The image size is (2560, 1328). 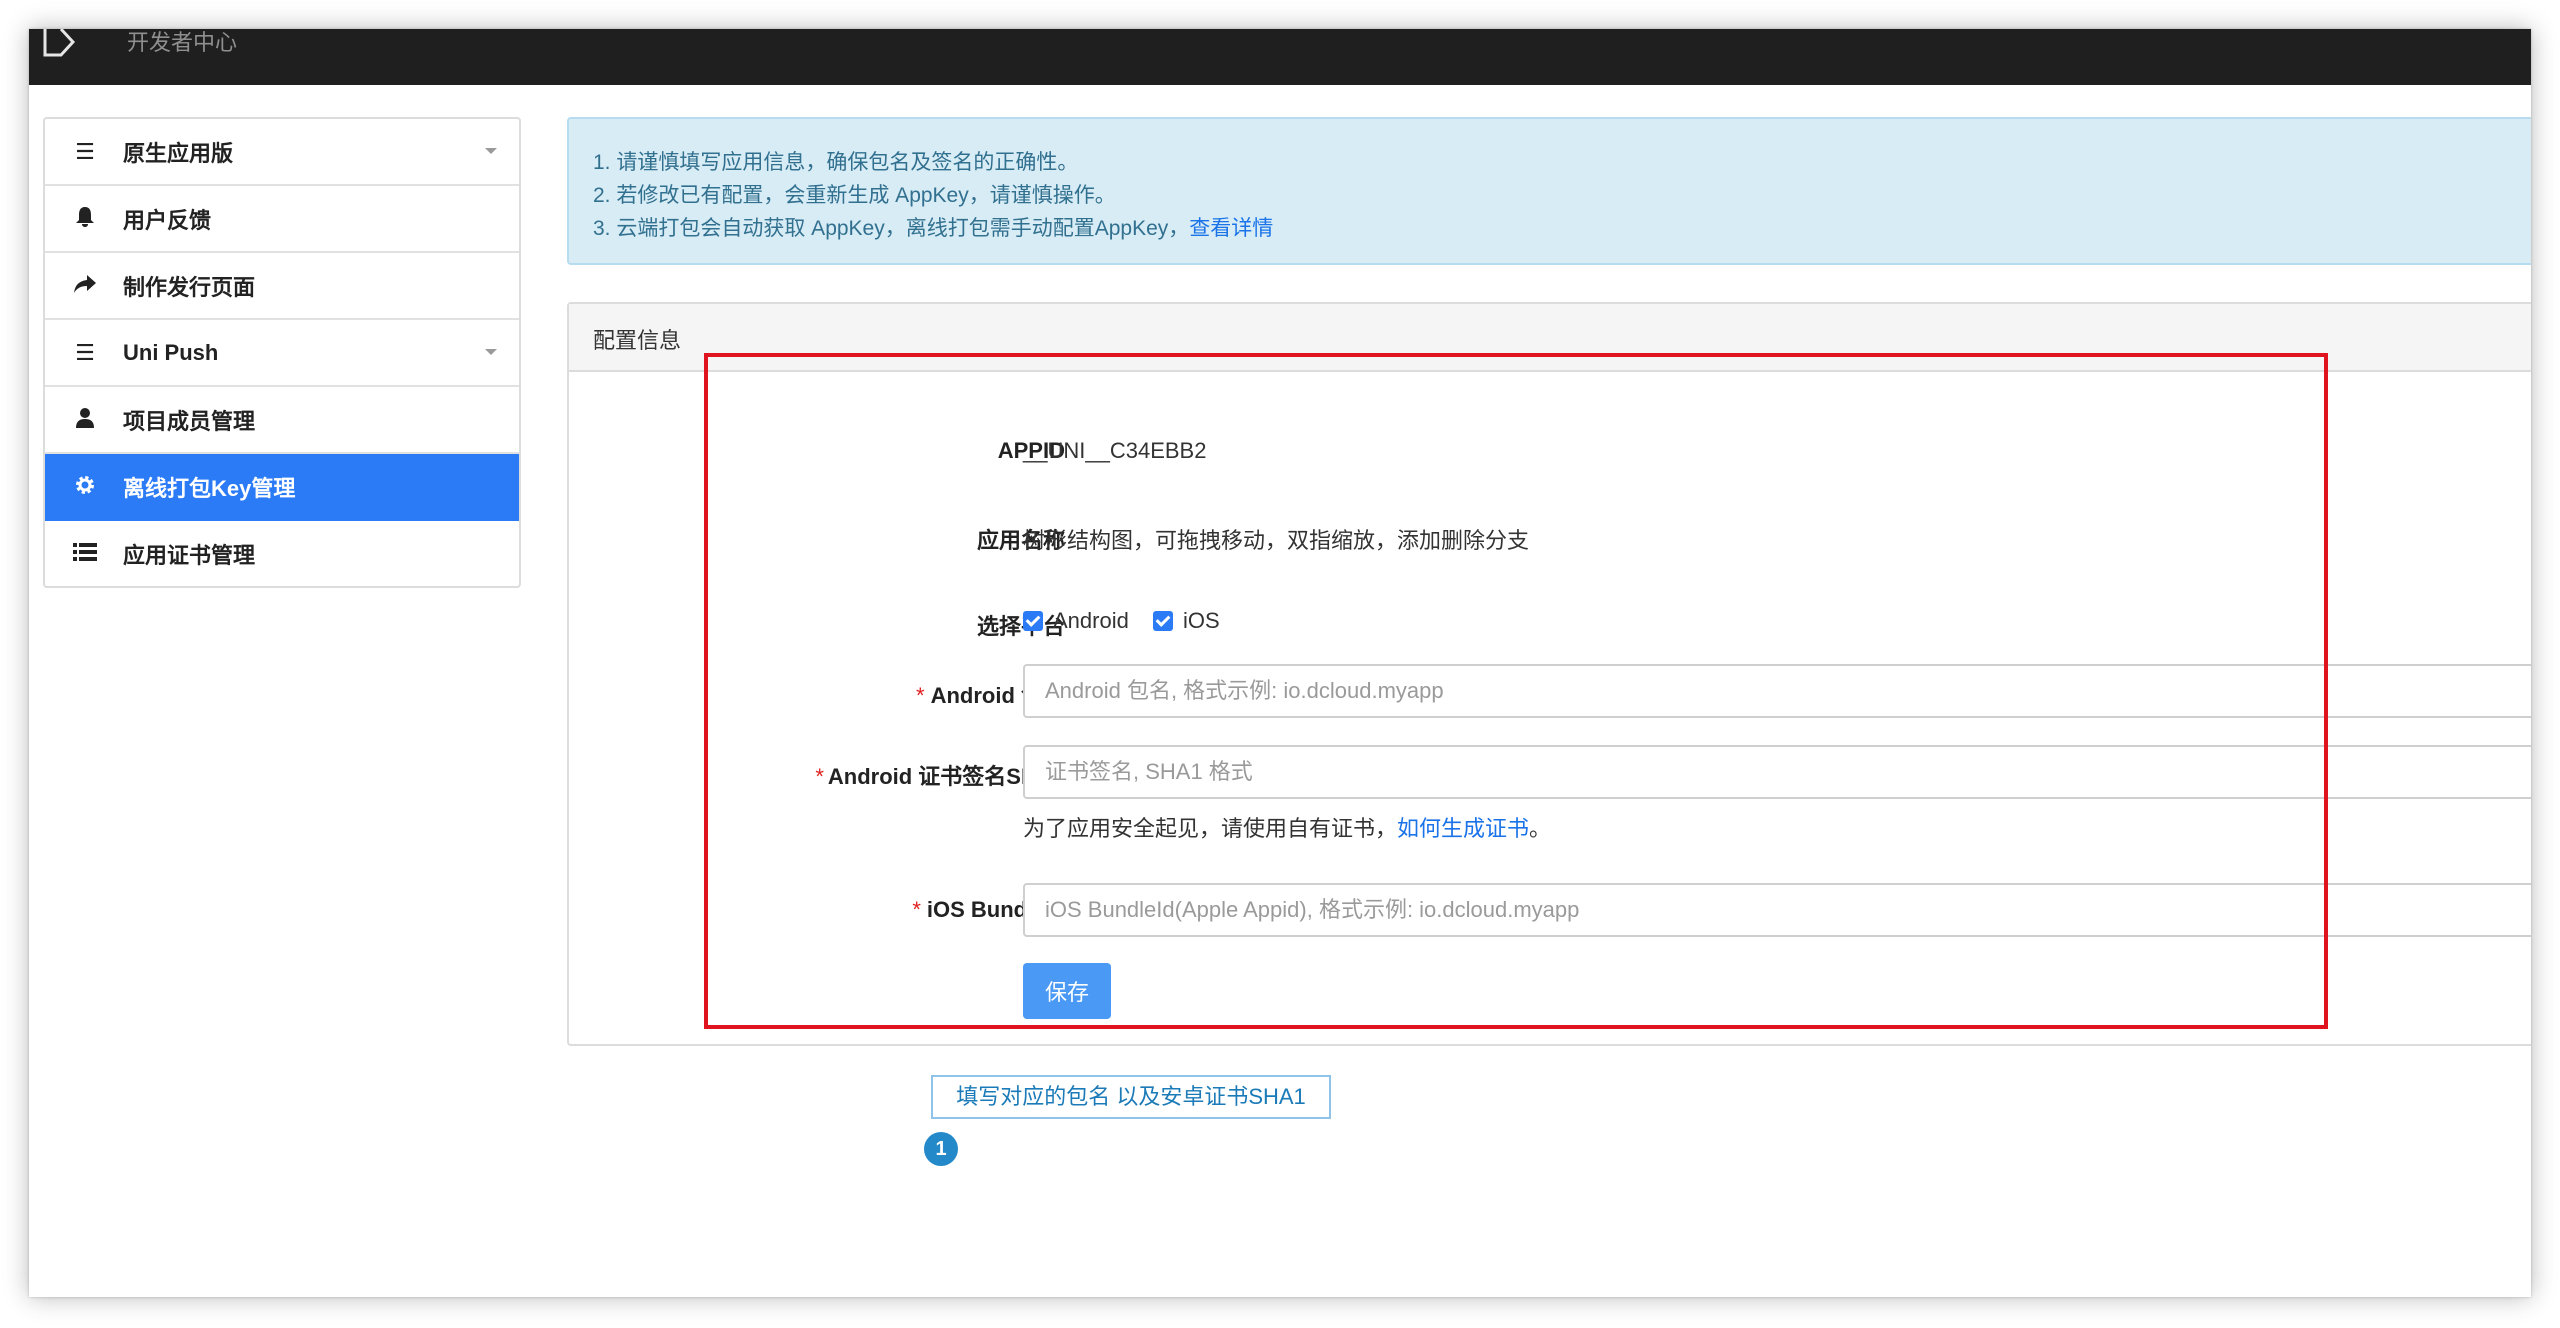 What do you see at coordinates (1540, 828) in the screenshot?
I see `sha1-help-end: 。` at bounding box center [1540, 828].